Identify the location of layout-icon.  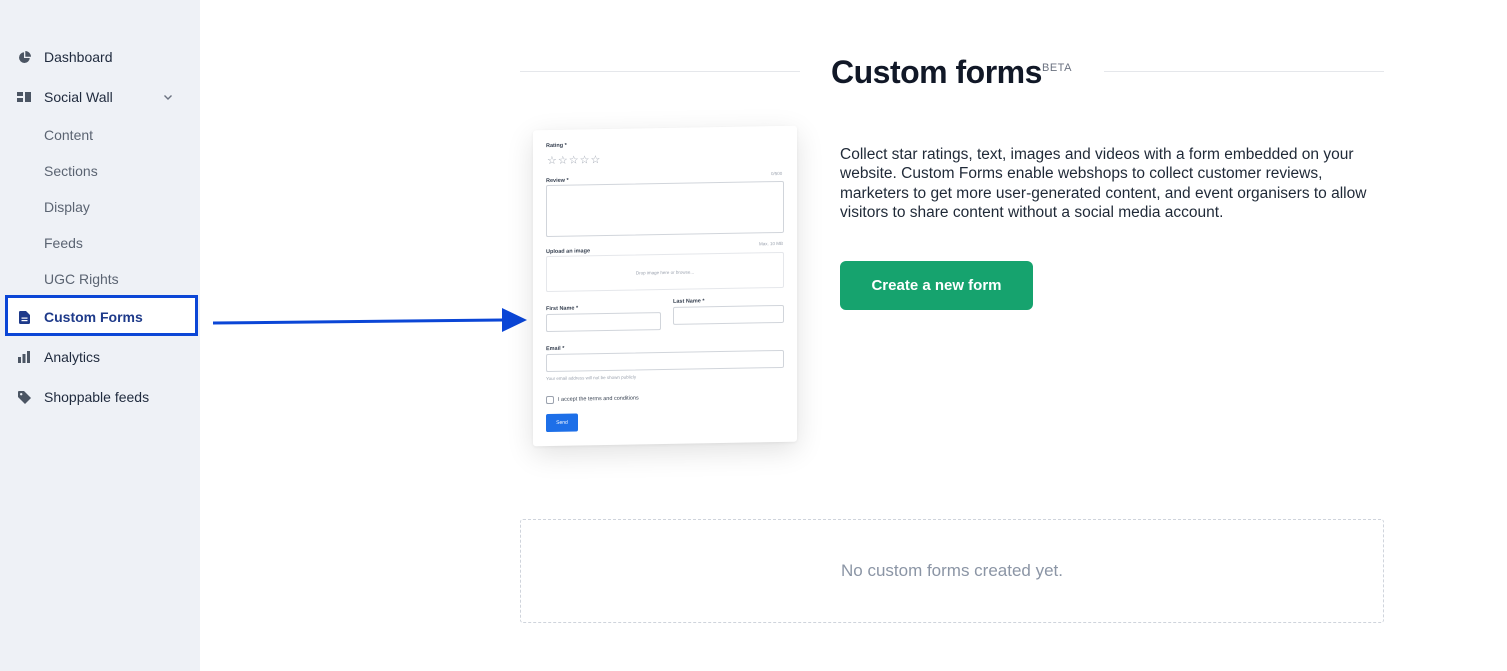
(24, 97).